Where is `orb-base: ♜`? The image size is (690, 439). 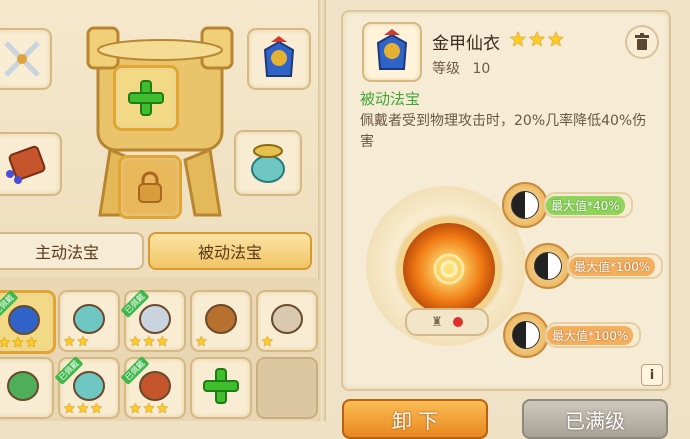 orb-base: ♜ is located at coordinates (447, 322).